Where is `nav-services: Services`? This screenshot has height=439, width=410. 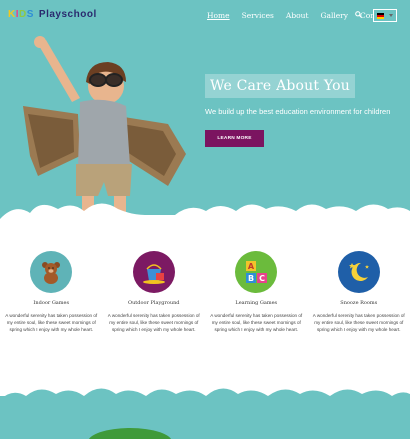 nav-services: Services is located at coordinates (258, 15).